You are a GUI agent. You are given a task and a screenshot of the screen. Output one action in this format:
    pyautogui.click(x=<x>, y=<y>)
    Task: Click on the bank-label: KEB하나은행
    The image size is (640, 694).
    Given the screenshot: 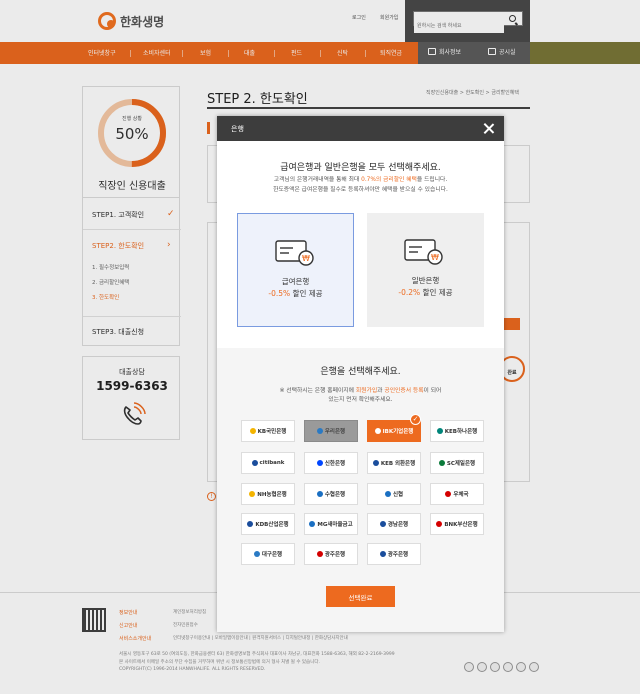 What is the action you would take?
    pyautogui.click(x=461, y=432)
    